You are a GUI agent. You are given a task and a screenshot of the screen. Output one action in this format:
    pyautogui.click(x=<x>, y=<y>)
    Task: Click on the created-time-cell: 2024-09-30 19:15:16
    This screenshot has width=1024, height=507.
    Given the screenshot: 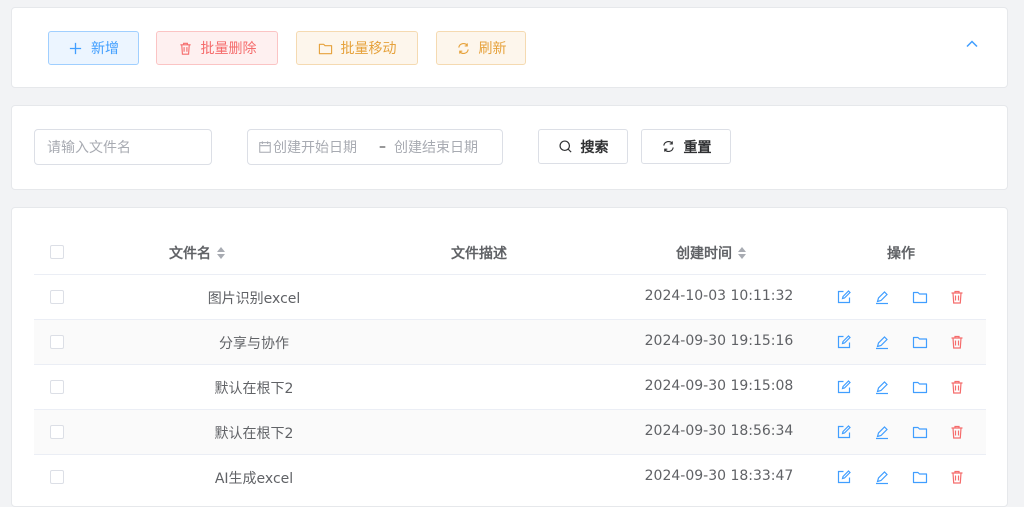 What is the action you would take?
    pyautogui.click(x=719, y=341)
    